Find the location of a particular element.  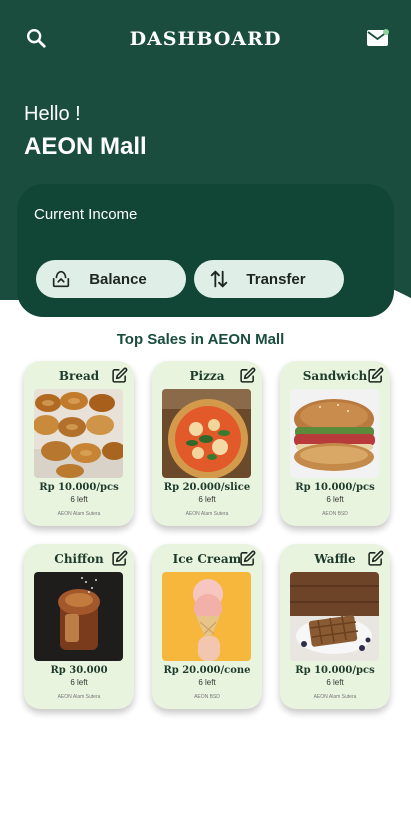

notification-dot is located at coordinates (386, 32).